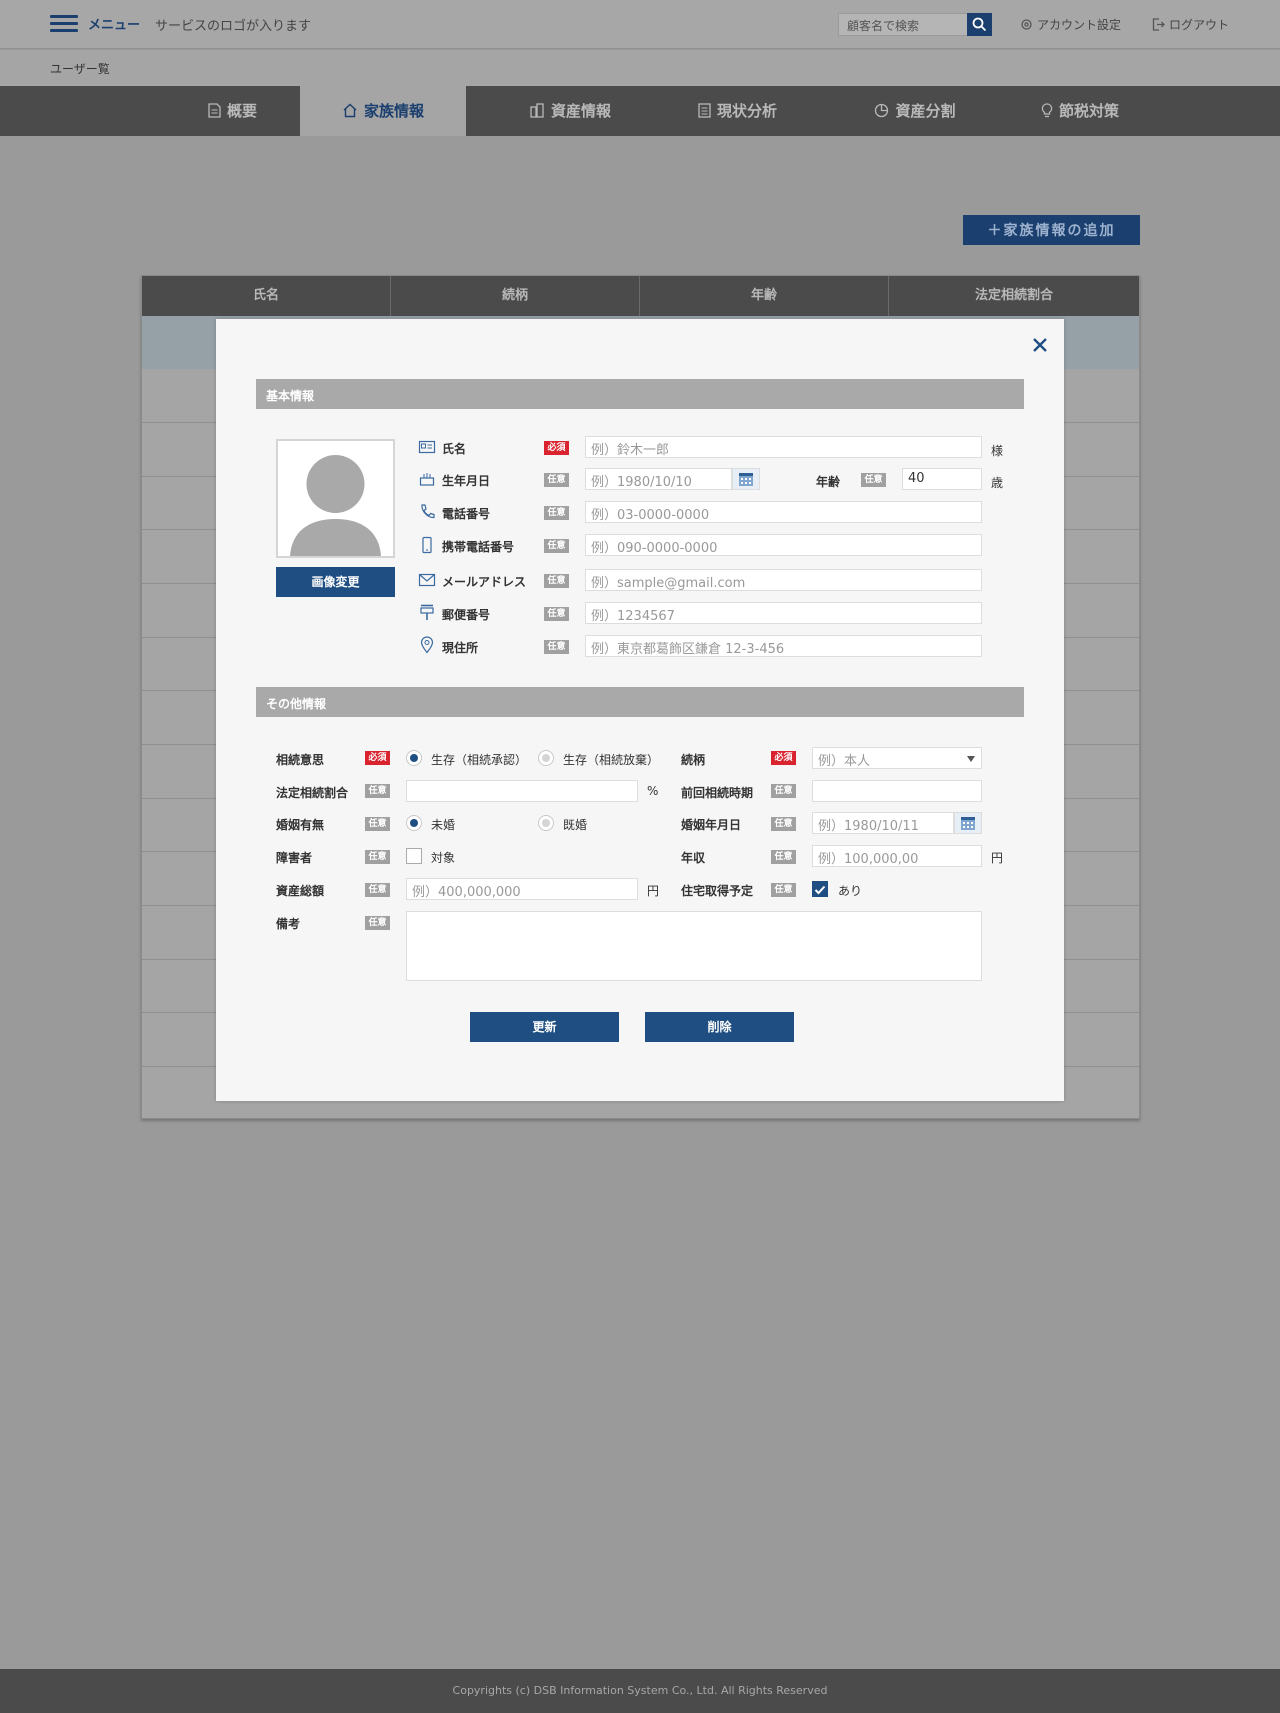 The height and width of the screenshot is (1713, 1280). Describe the element at coordinates (64, 24) in the screenshot. I see `hamburger-menu-icon` at that location.